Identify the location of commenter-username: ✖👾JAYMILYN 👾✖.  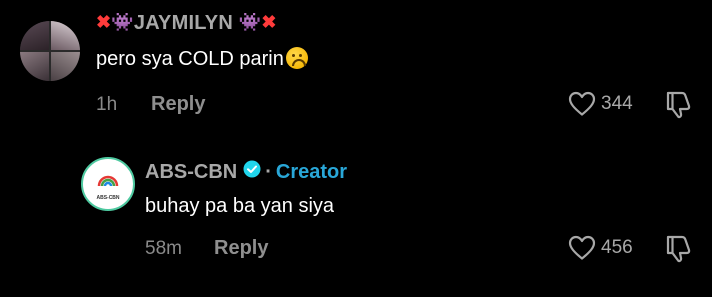
(186, 23).